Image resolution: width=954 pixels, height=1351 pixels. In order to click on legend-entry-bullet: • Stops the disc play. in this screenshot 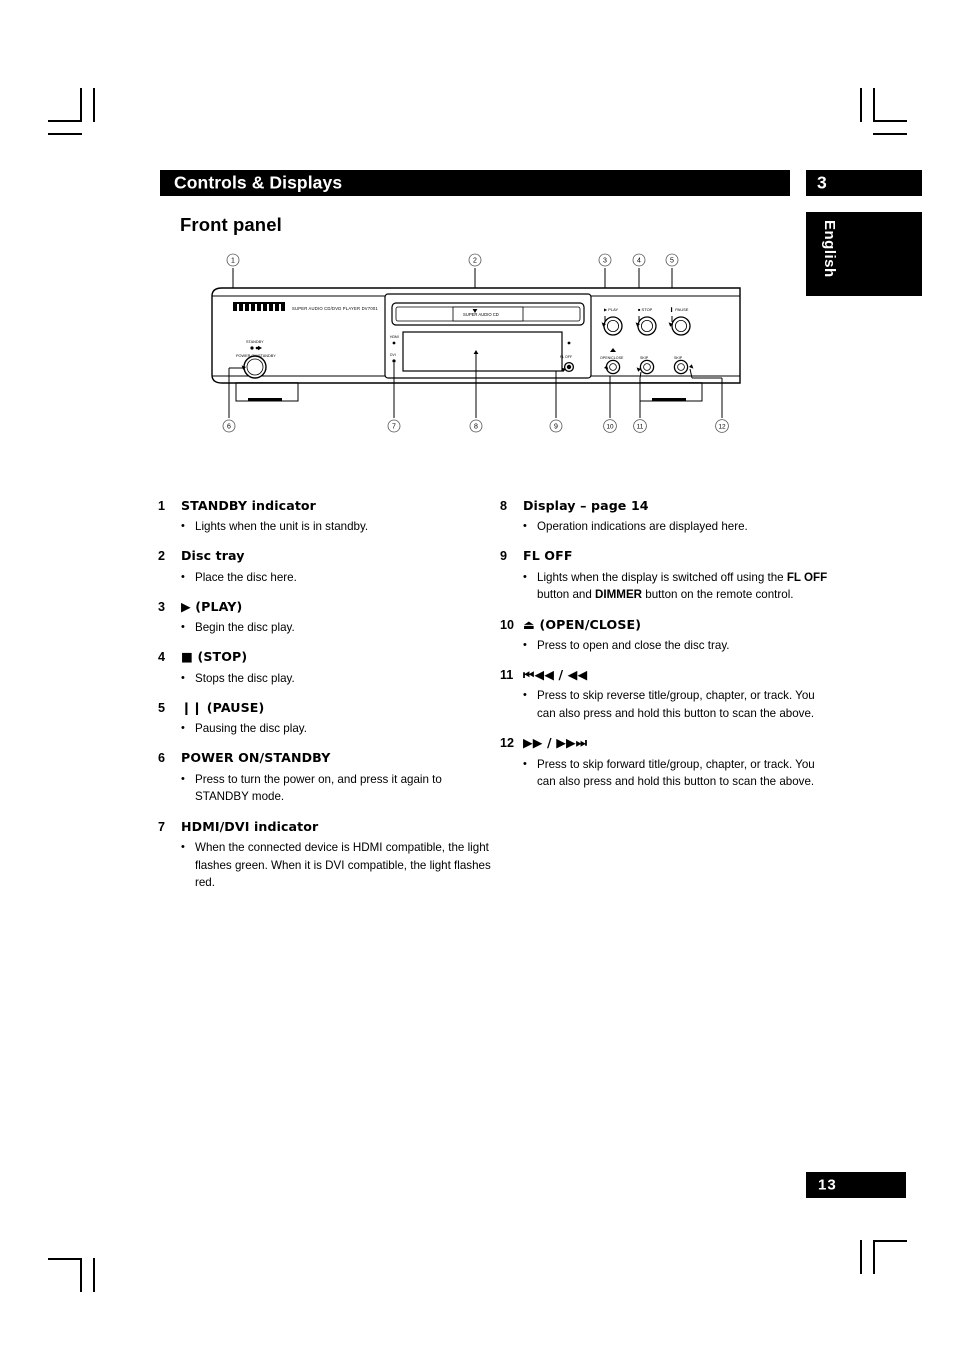, I will do `click(326, 679)`.